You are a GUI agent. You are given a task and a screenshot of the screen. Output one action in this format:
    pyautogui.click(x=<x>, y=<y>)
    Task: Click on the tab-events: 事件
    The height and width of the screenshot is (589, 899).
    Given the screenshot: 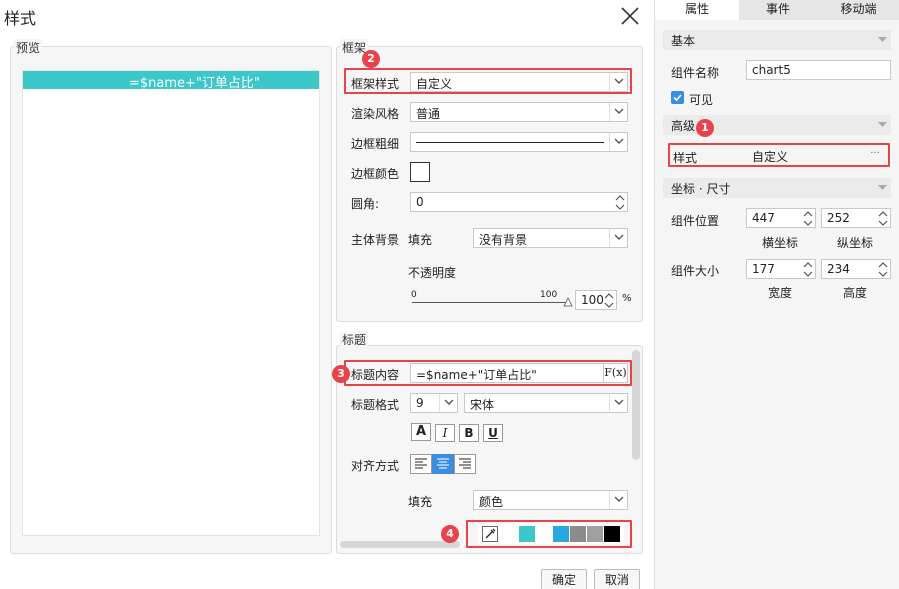 What is the action you would take?
    pyautogui.click(x=778, y=10)
    